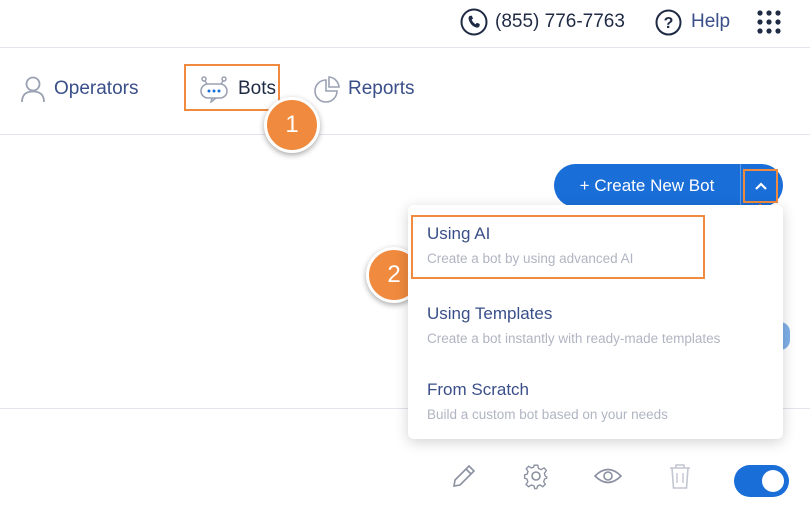 Image resolution: width=810 pixels, height=515 pixels. I want to click on toggle-knob, so click(773, 481).